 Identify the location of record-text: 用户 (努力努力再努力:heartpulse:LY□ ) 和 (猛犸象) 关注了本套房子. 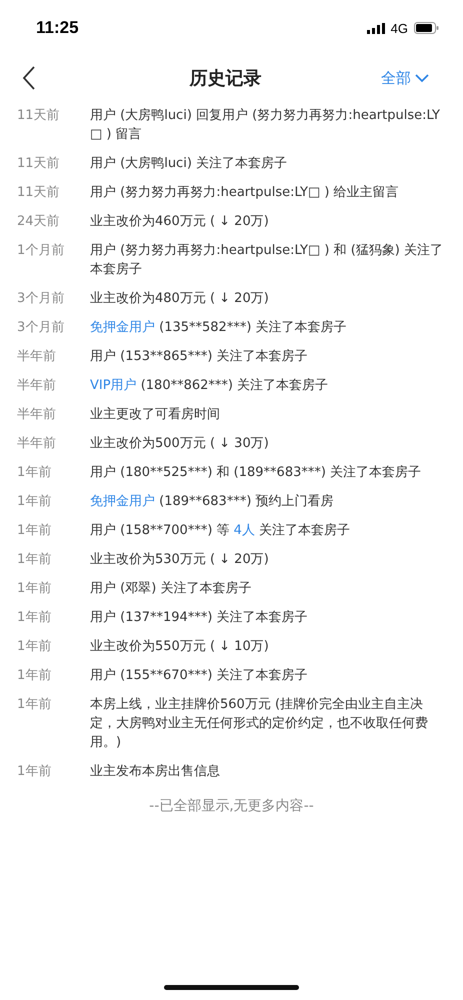
(267, 260).